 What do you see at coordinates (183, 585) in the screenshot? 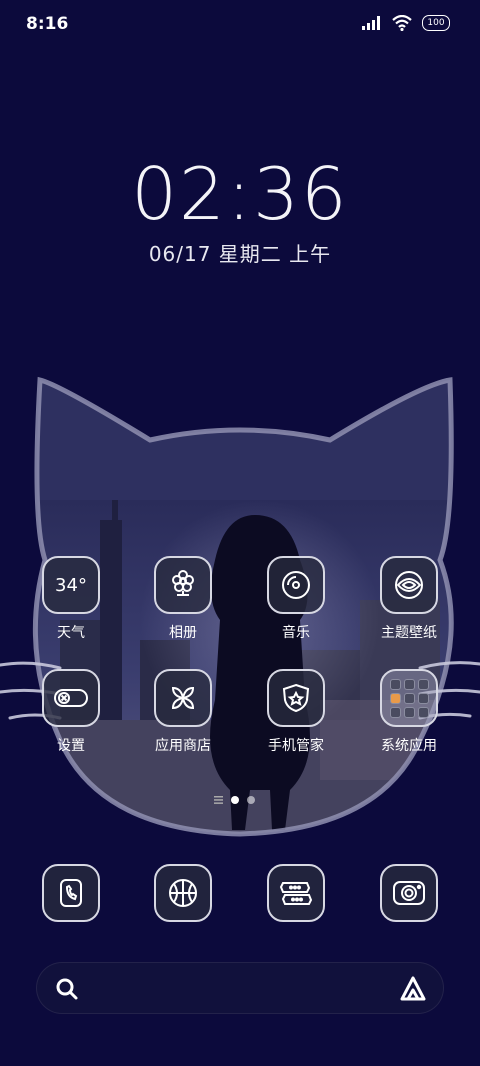
I see `flower-icon` at bounding box center [183, 585].